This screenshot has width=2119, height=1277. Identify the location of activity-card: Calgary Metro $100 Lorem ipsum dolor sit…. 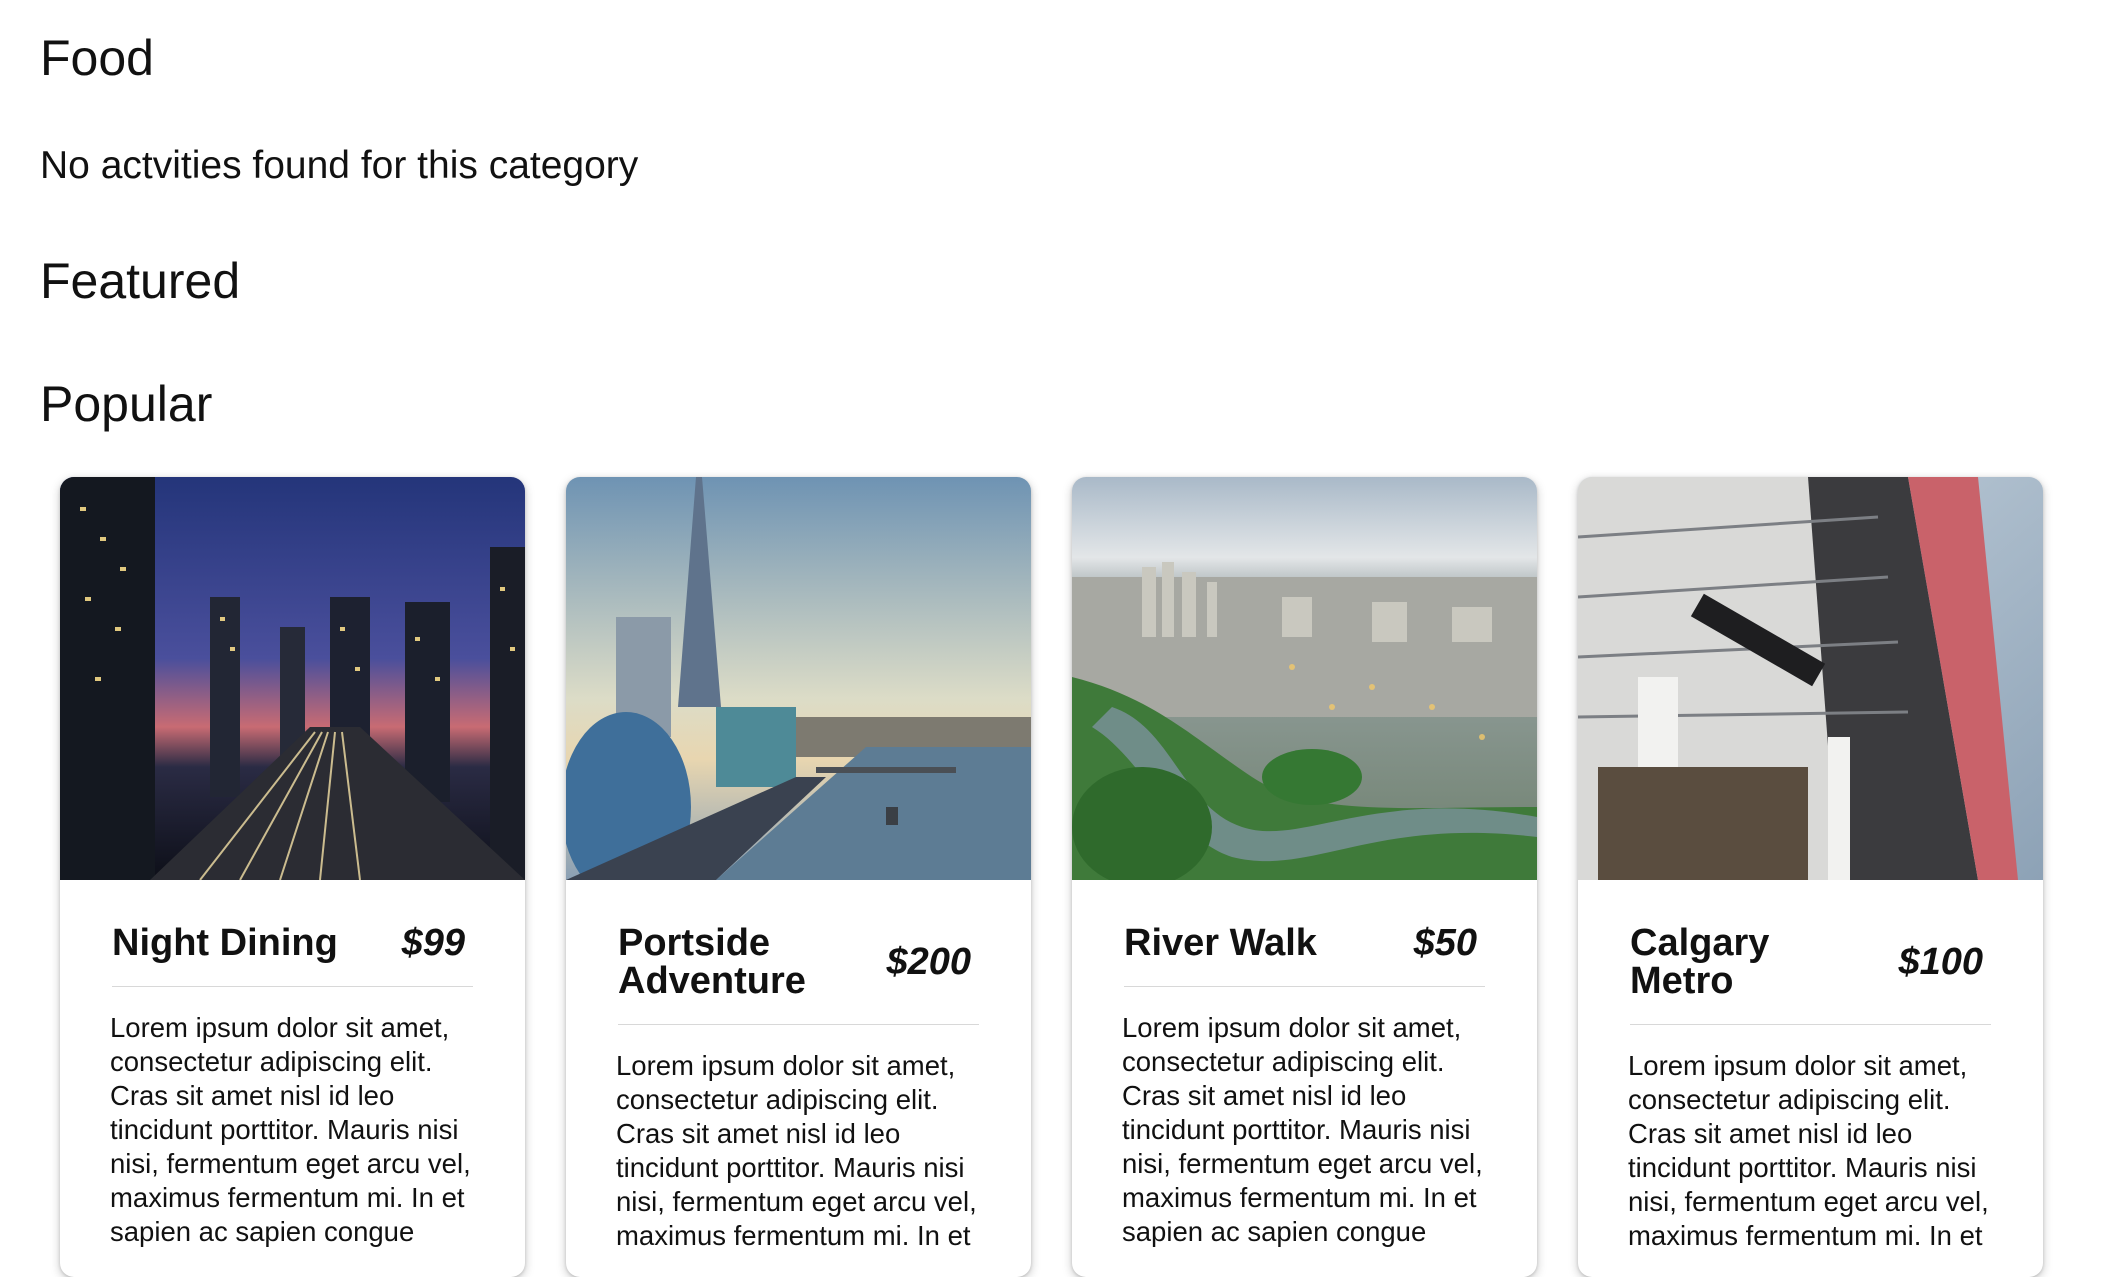
(1810, 877).